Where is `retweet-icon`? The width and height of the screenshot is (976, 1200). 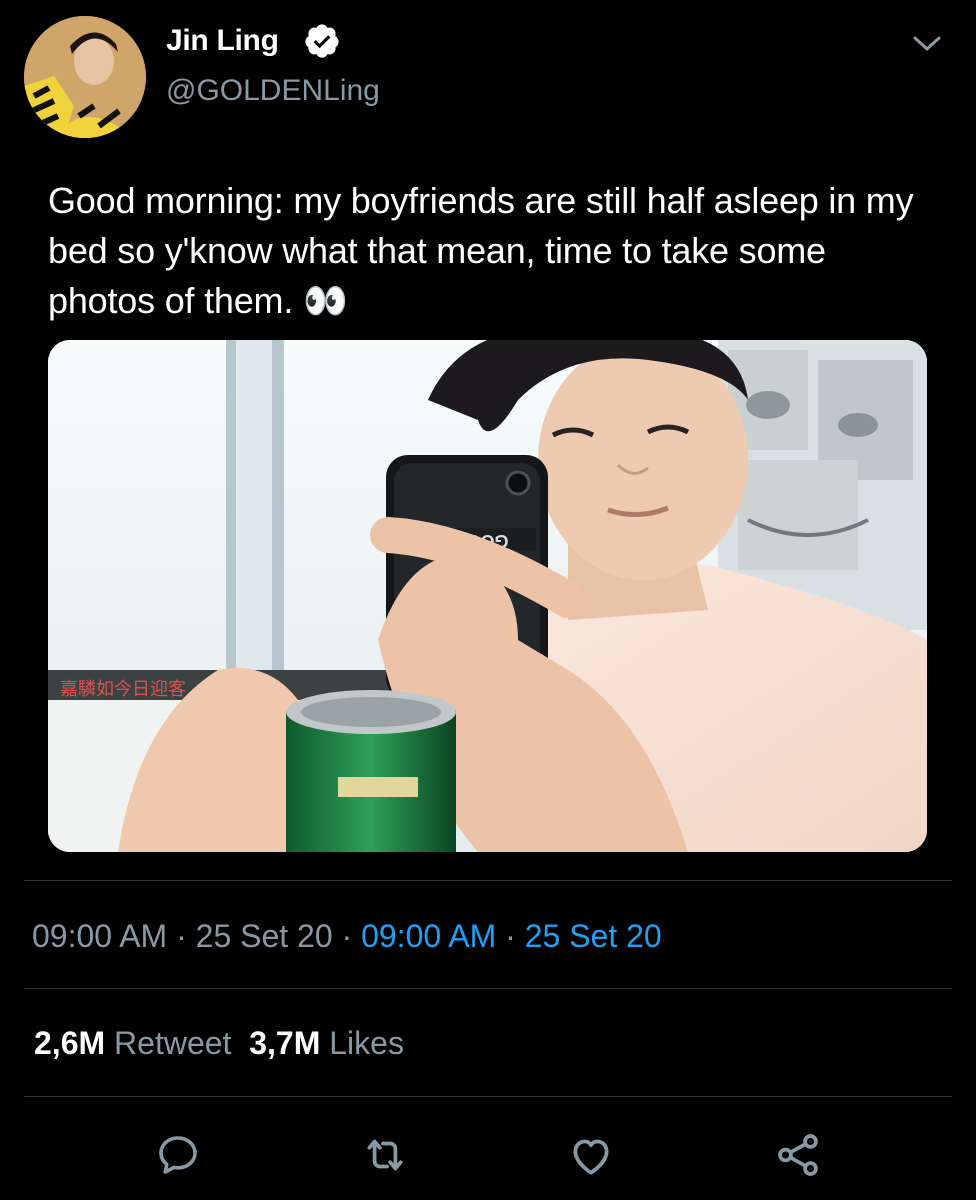
retweet-icon is located at coordinates (385, 1155).